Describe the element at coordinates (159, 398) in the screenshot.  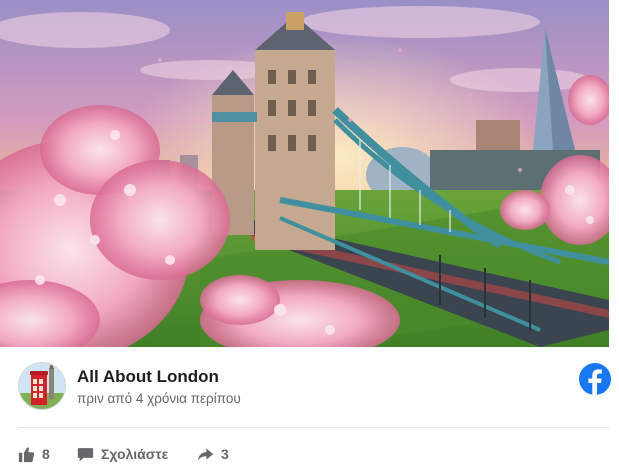
I see `post-timestamp: πριν από 4 χρόνια περίπου` at that location.